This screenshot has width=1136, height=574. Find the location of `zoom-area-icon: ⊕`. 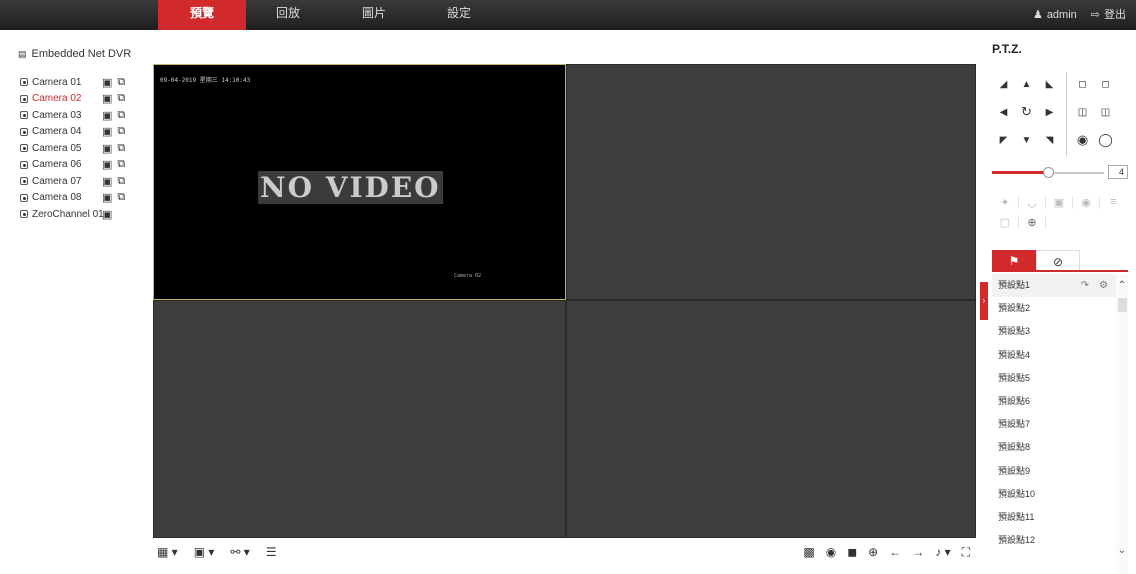

zoom-area-icon: ⊕ is located at coordinates (1032, 222).